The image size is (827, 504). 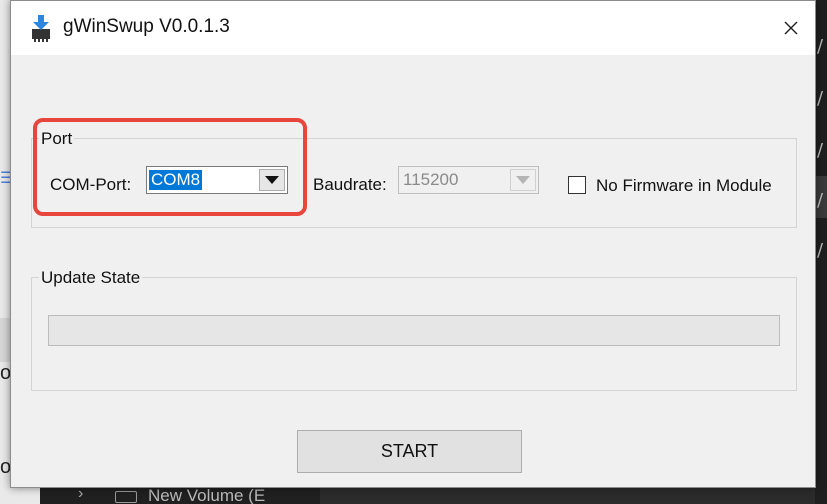 What do you see at coordinates (206, 496) in the screenshot?
I see `background-explorer-label: New Volume (E` at bounding box center [206, 496].